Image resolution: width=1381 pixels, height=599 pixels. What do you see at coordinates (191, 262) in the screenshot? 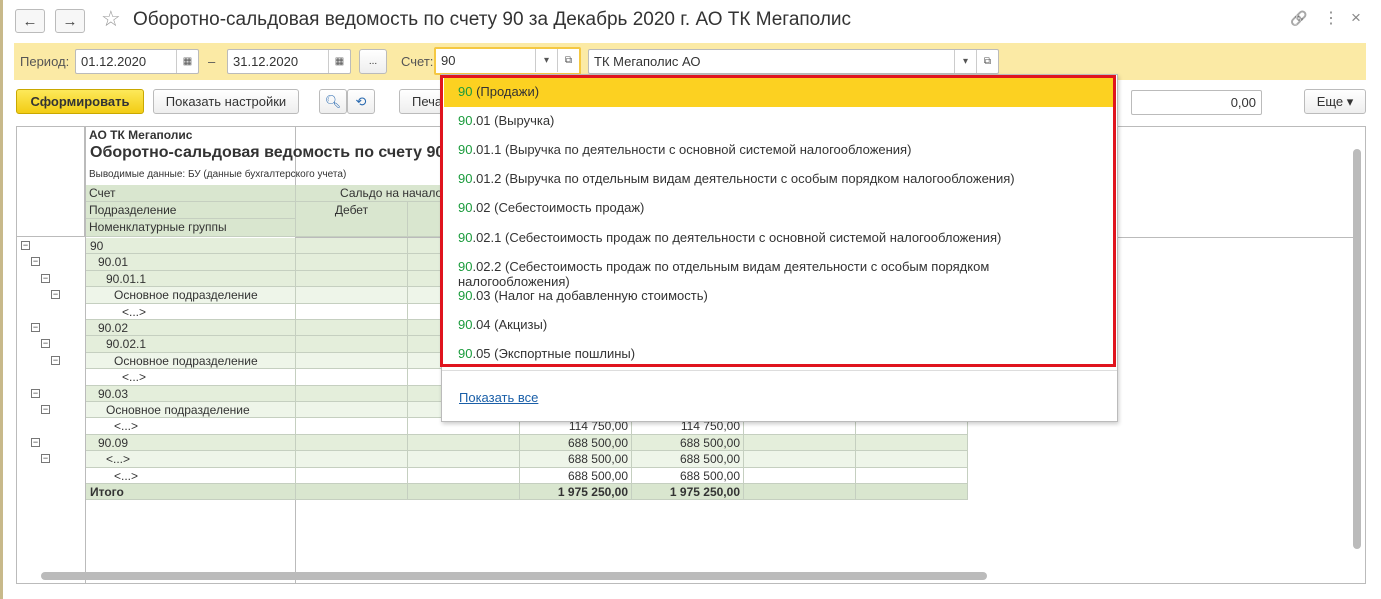
I see `row-label: 90.01` at bounding box center [191, 262].